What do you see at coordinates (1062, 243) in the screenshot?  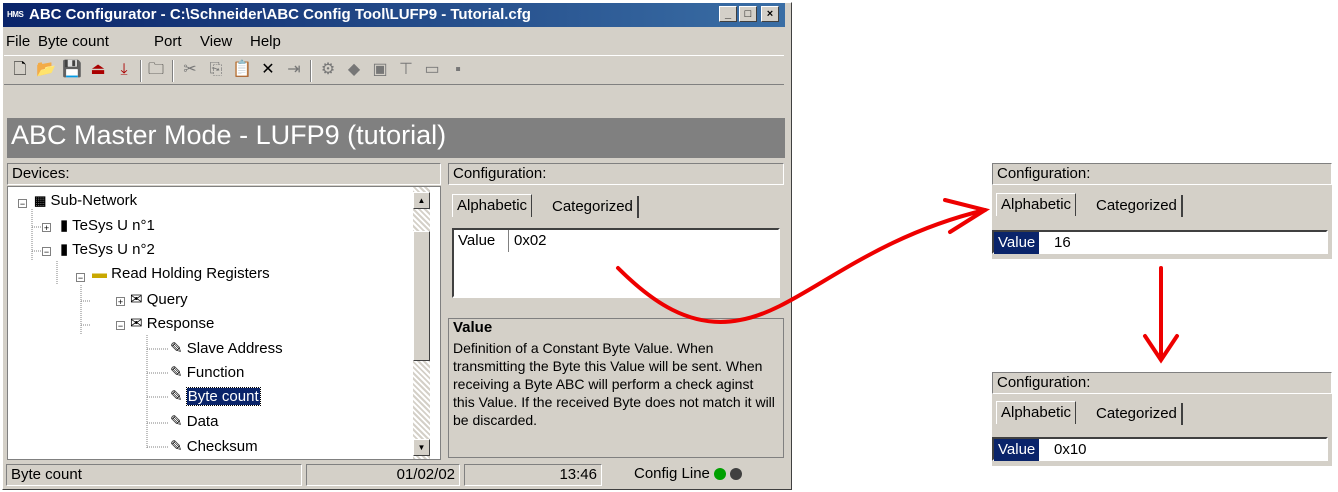 I see `property-value-editing: 16` at bounding box center [1062, 243].